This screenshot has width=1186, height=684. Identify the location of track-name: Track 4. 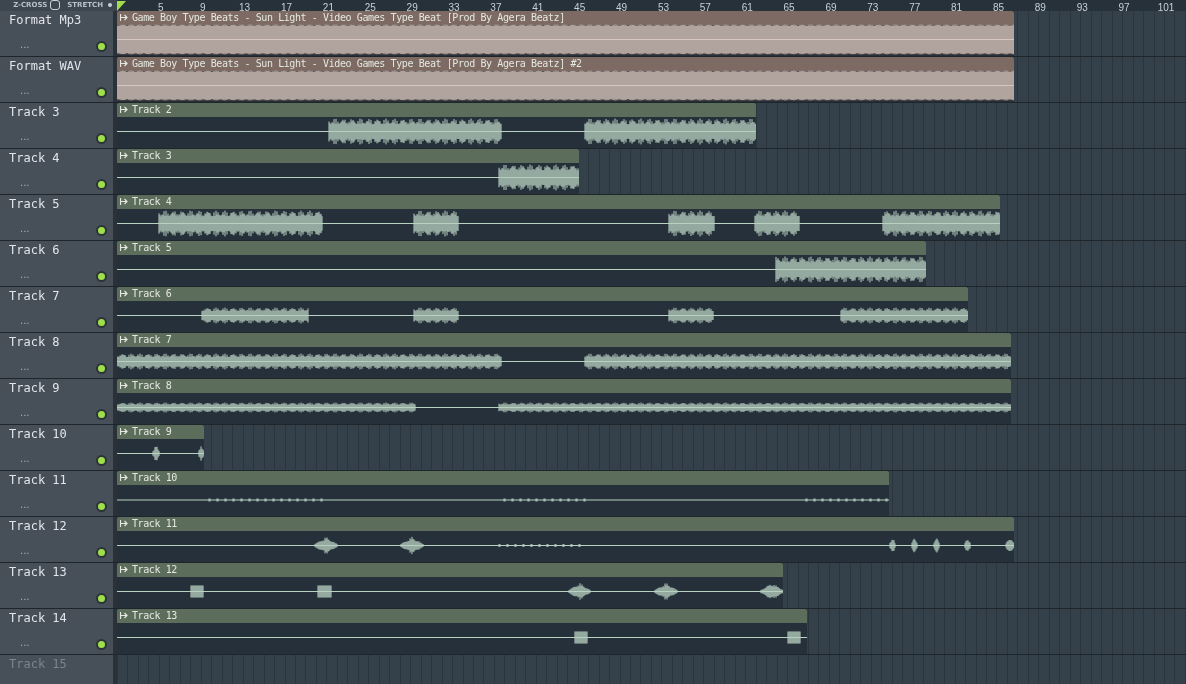
(35, 157).